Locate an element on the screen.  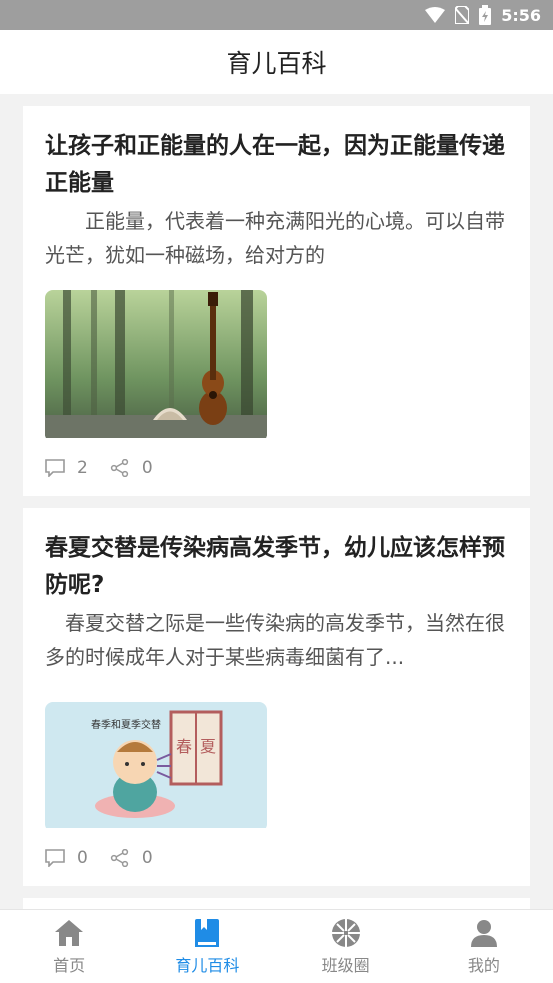
nav-item-me: 我的 is located at coordinates (484, 946).